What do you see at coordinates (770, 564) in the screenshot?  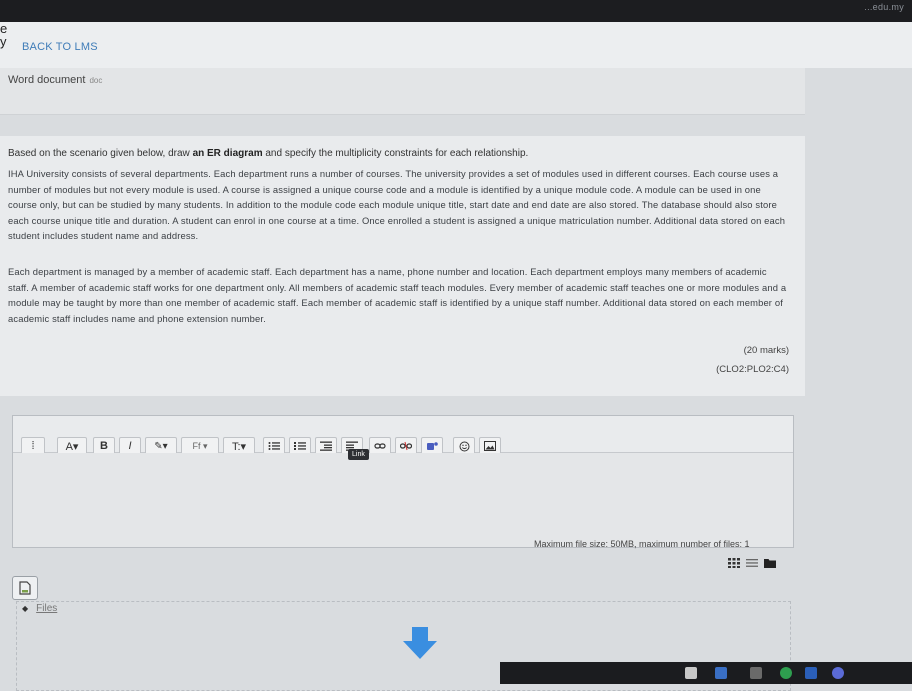 I see `folder-view-icon` at bounding box center [770, 564].